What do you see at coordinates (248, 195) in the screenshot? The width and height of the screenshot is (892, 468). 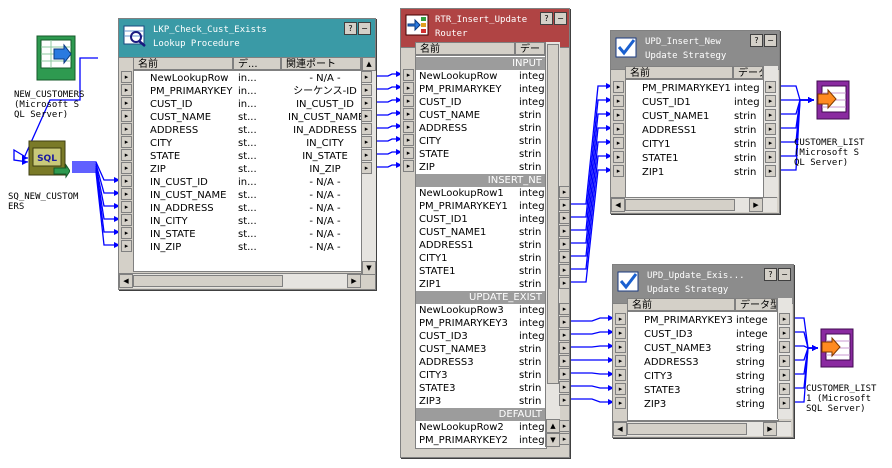 I see `port-row: IN_CUST_NAME st... - N/A -` at bounding box center [248, 195].